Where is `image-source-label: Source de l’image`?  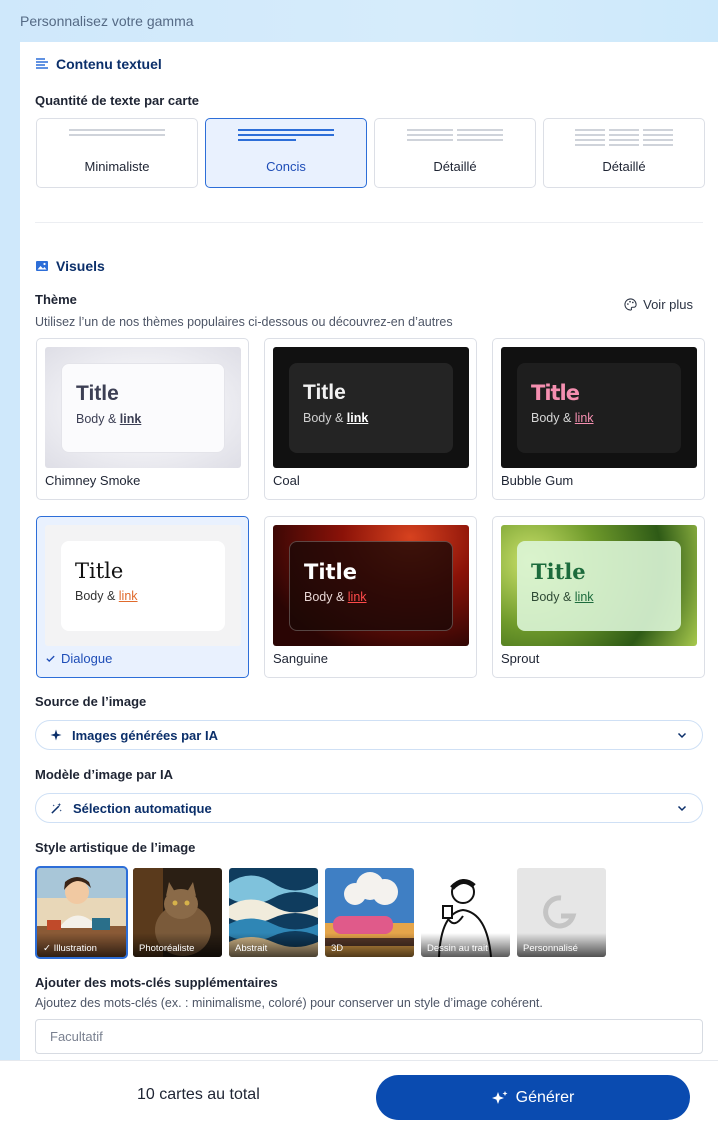 image-source-label: Source de l’image is located at coordinates (91, 701).